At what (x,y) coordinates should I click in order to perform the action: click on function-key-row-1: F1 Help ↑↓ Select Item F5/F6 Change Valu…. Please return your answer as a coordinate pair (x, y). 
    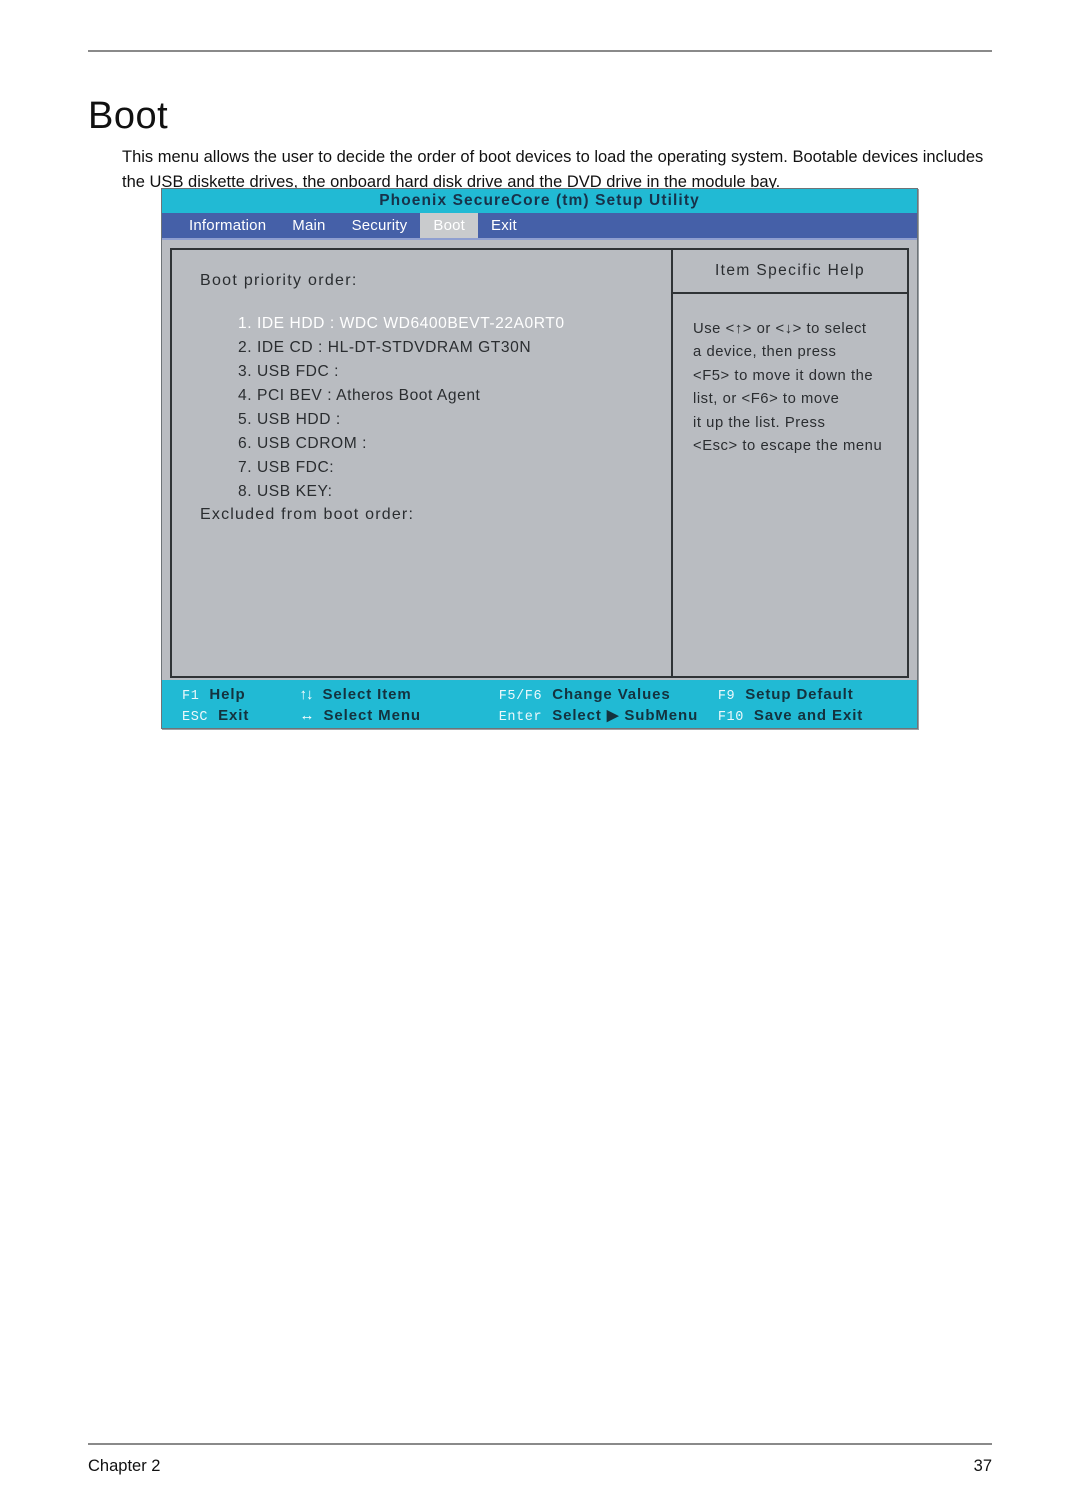
    Looking at the image, I should click on (549, 694).